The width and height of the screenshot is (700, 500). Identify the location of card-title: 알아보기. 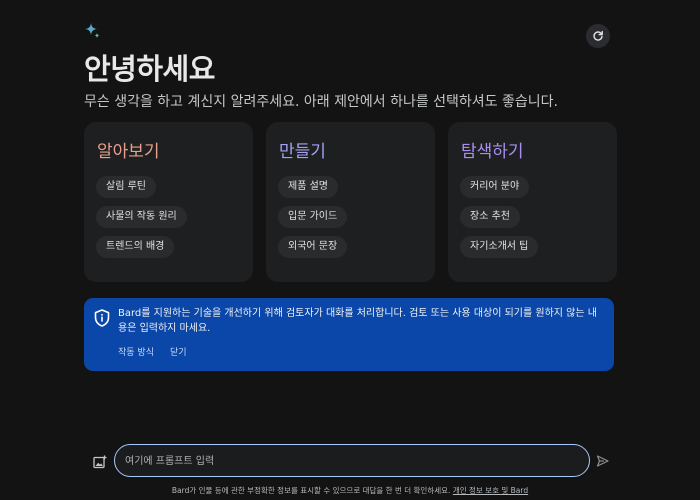
(128, 152).